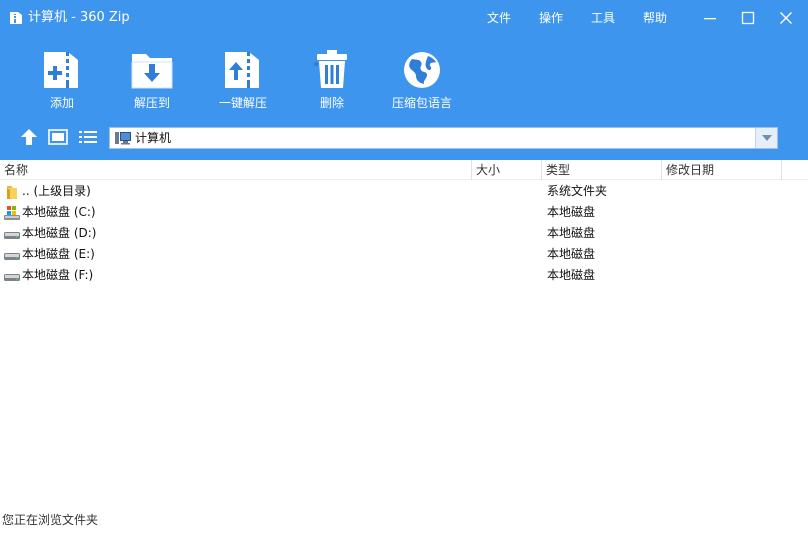 The width and height of the screenshot is (808, 533). Describe the element at coordinates (404, 254) in the screenshot. I see `list-item: 本地磁盘 (E:) 本地磁盘` at that location.